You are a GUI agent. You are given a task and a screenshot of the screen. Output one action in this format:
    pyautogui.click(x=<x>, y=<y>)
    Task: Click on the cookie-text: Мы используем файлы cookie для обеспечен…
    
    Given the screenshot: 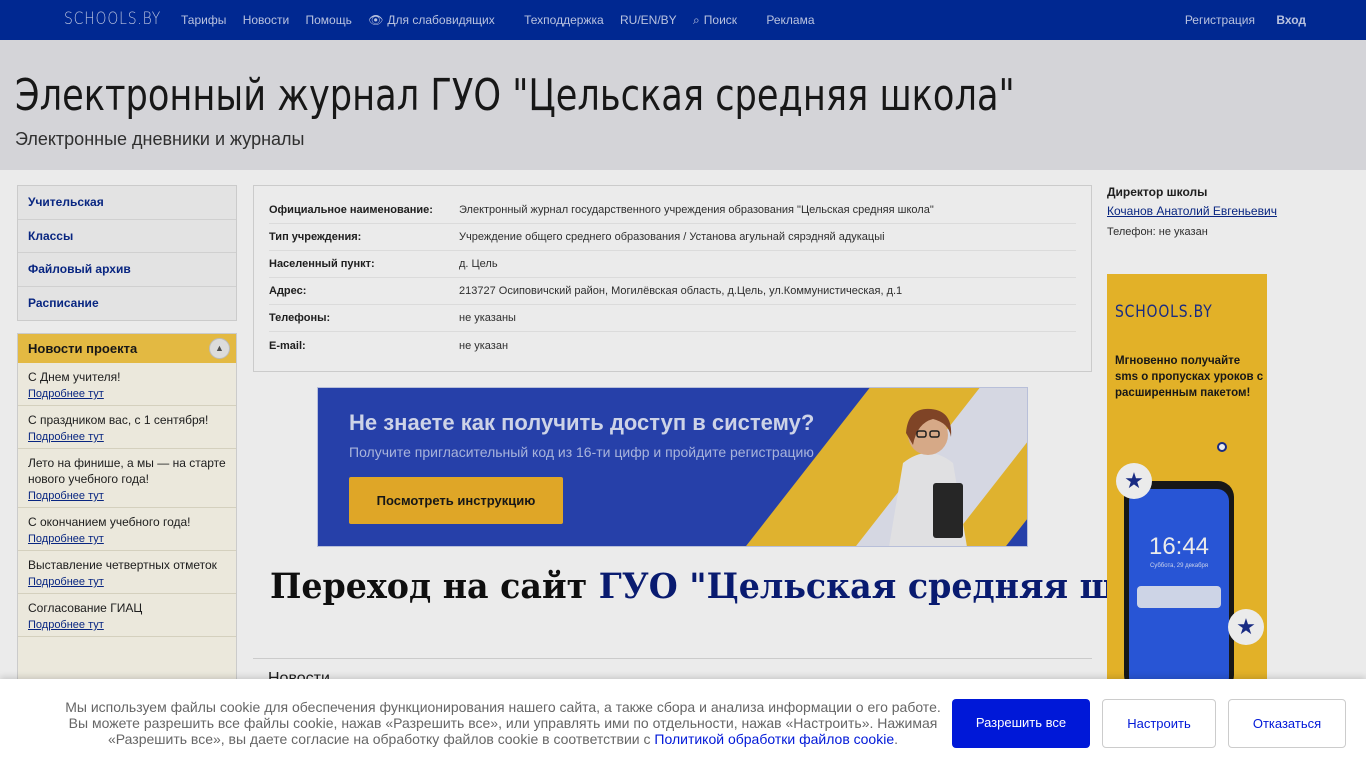 What is the action you would take?
    pyautogui.click(x=503, y=723)
    